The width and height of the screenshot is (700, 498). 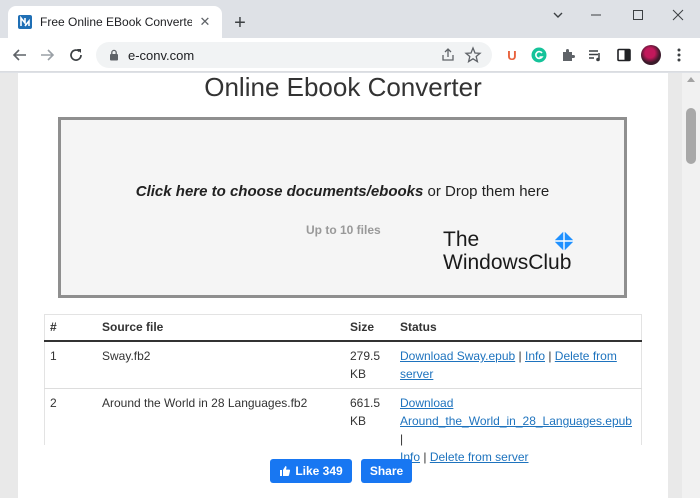 What do you see at coordinates (473, 55) in the screenshot?
I see `bookmark-star-icon` at bounding box center [473, 55].